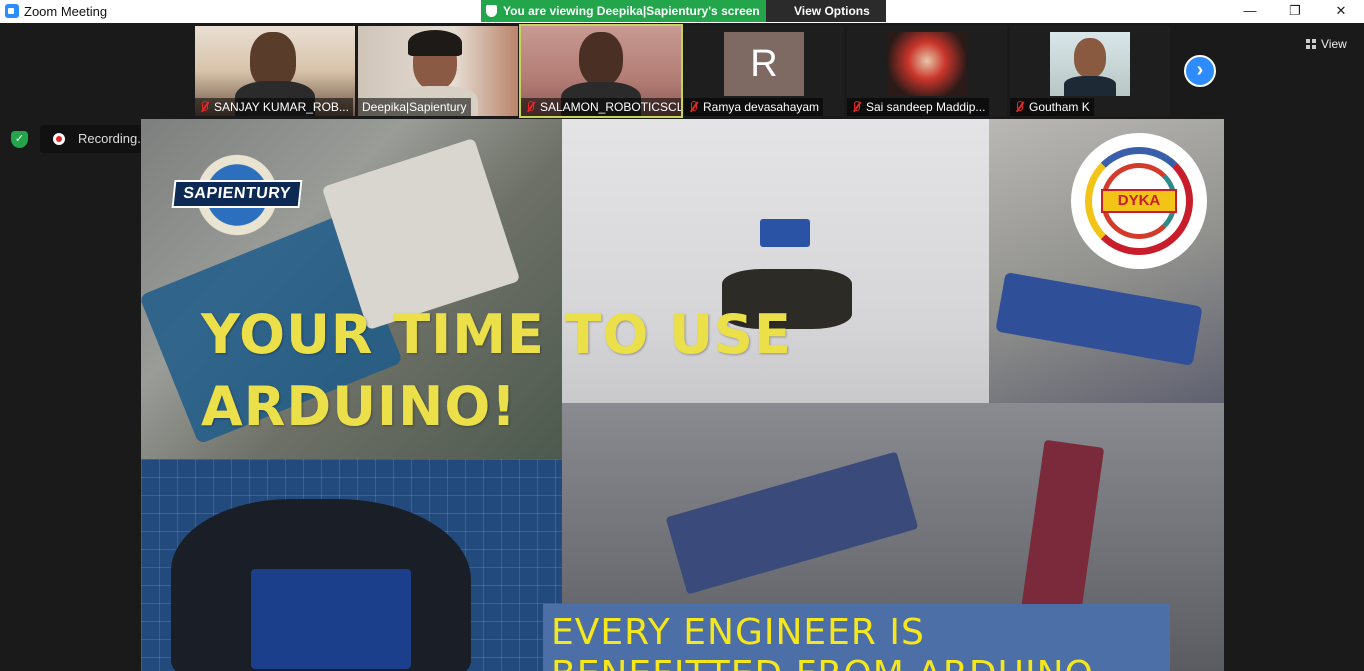 The height and width of the screenshot is (671, 1364). Describe the element at coordinates (561, 371) in the screenshot. I see `slide-headline: YOUR TIME TO USE ARDUINO!` at that location.